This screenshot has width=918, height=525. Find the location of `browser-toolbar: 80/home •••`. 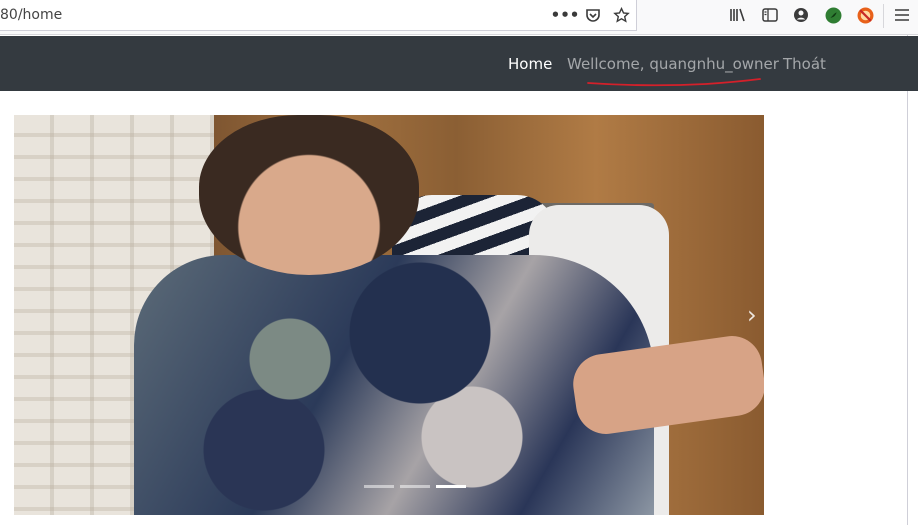

browser-toolbar: 80/home ••• is located at coordinates (459, 17).